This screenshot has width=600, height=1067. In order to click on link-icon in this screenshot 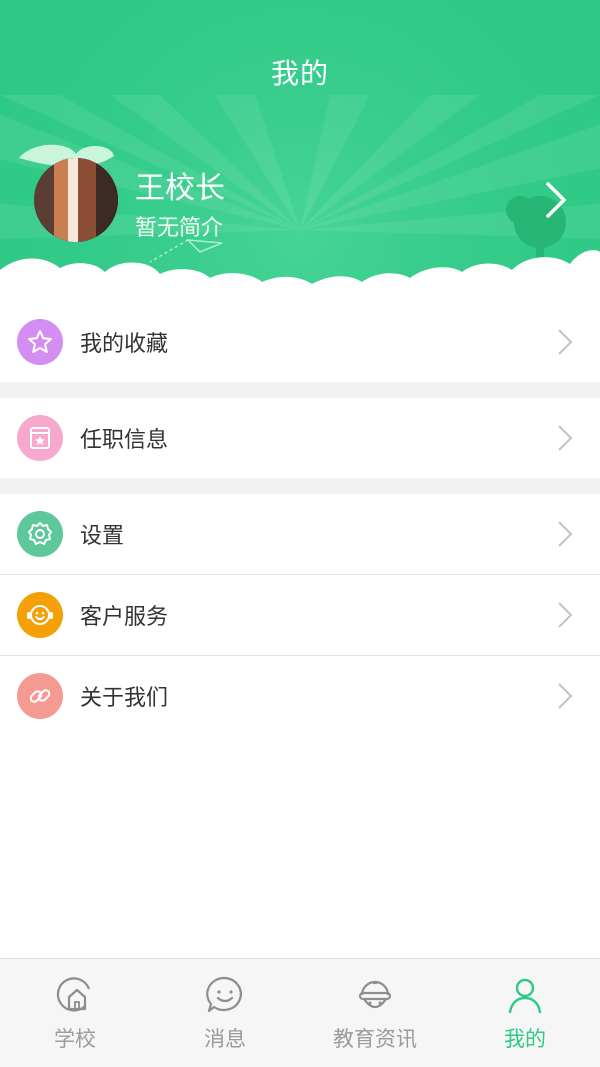, I will do `click(40, 696)`.